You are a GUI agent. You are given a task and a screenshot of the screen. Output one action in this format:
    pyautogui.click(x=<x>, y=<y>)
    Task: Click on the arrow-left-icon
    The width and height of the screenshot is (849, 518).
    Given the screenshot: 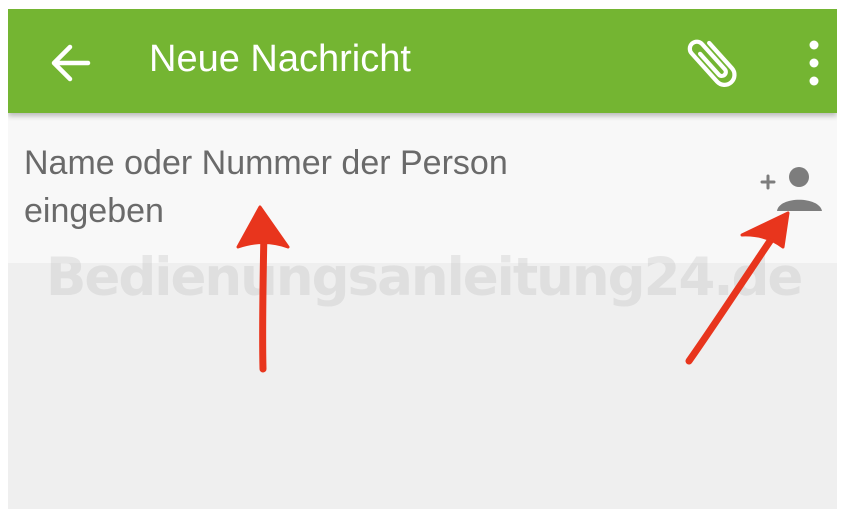 What is the action you would take?
    pyautogui.click(x=71, y=63)
    